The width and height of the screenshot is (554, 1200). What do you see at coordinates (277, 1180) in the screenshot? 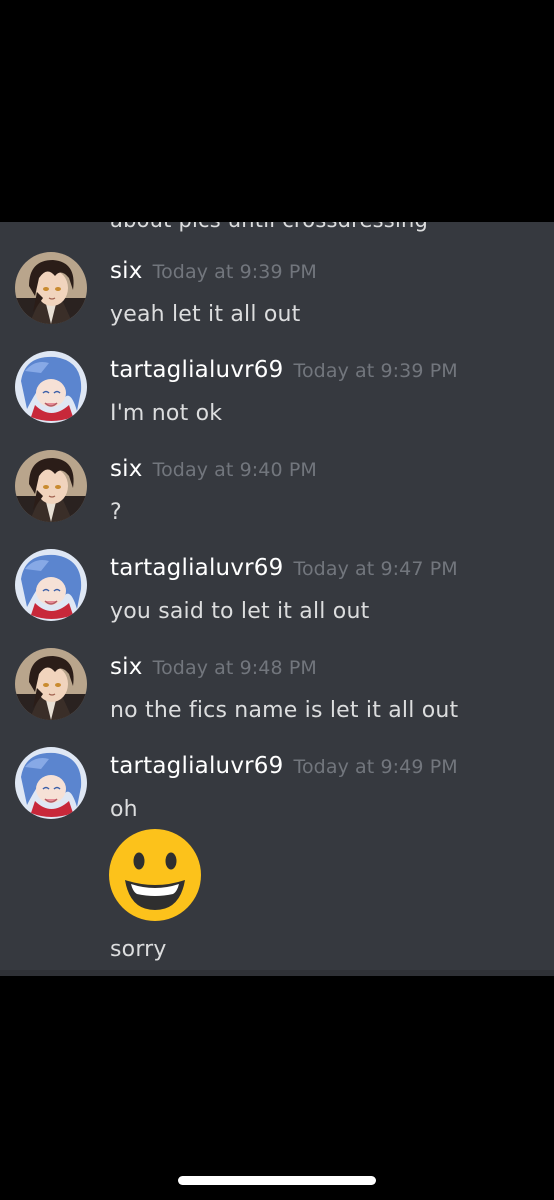
I see `home-indicator` at bounding box center [277, 1180].